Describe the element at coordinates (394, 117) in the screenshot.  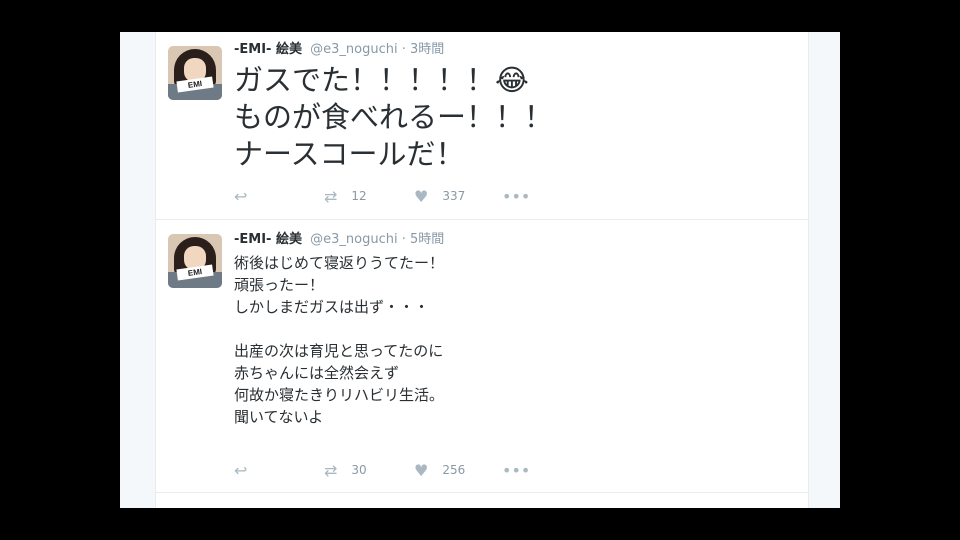
I see `tweet-text: ガスでた！！！！！😂 ものが食べれるー！！！ ナースコールだ！` at that location.